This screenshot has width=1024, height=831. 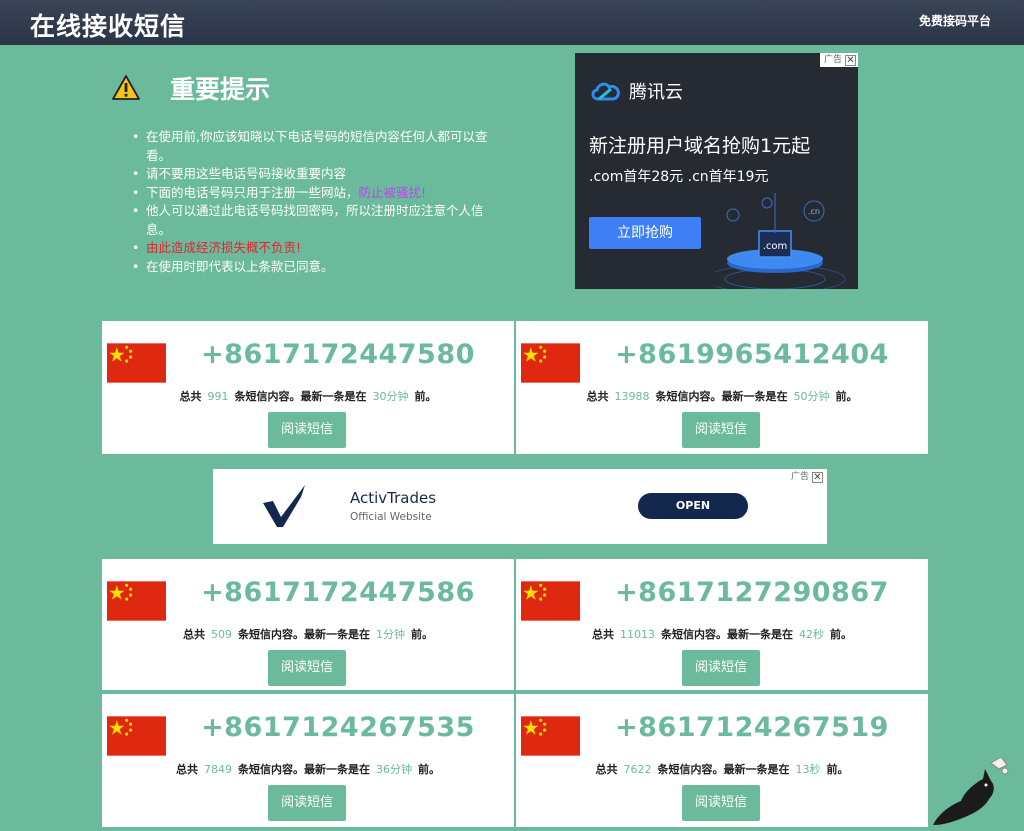 What do you see at coordinates (317, 174) in the screenshot?
I see `notice-item: 请不要用这些电话号码接收重要内容` at bounding box center [317, 174].